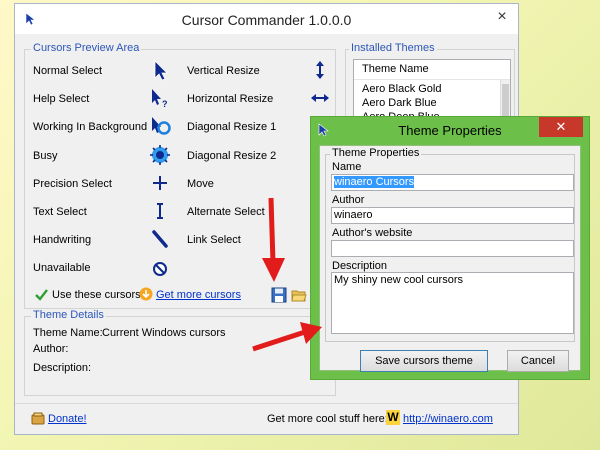  I want to click on busy-cursor-icon, so click(160, 155).